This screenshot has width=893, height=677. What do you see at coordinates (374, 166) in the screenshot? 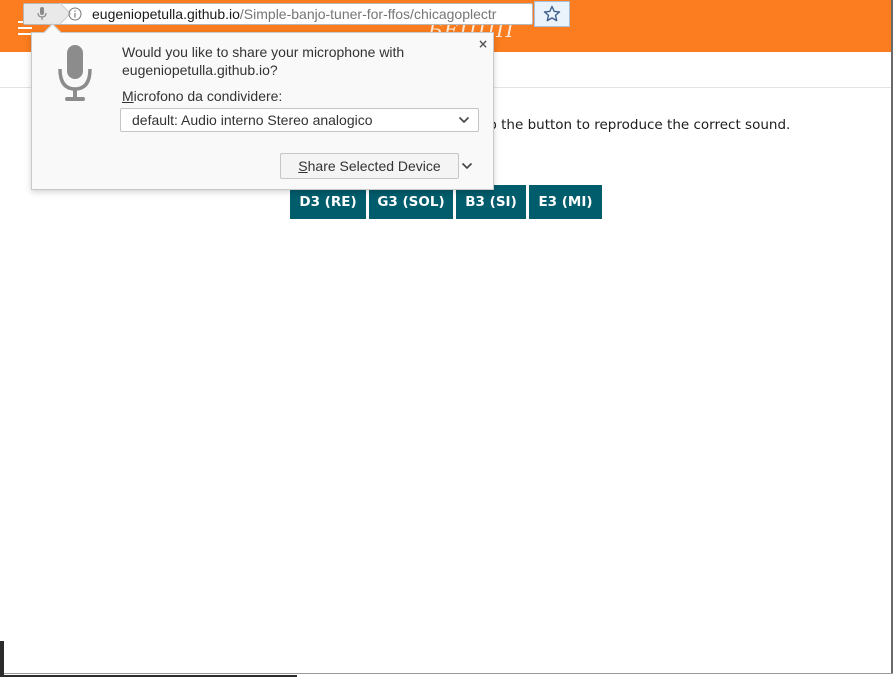
I see `share-button-label: hare Selected Device` at bounding box center [374, 166].